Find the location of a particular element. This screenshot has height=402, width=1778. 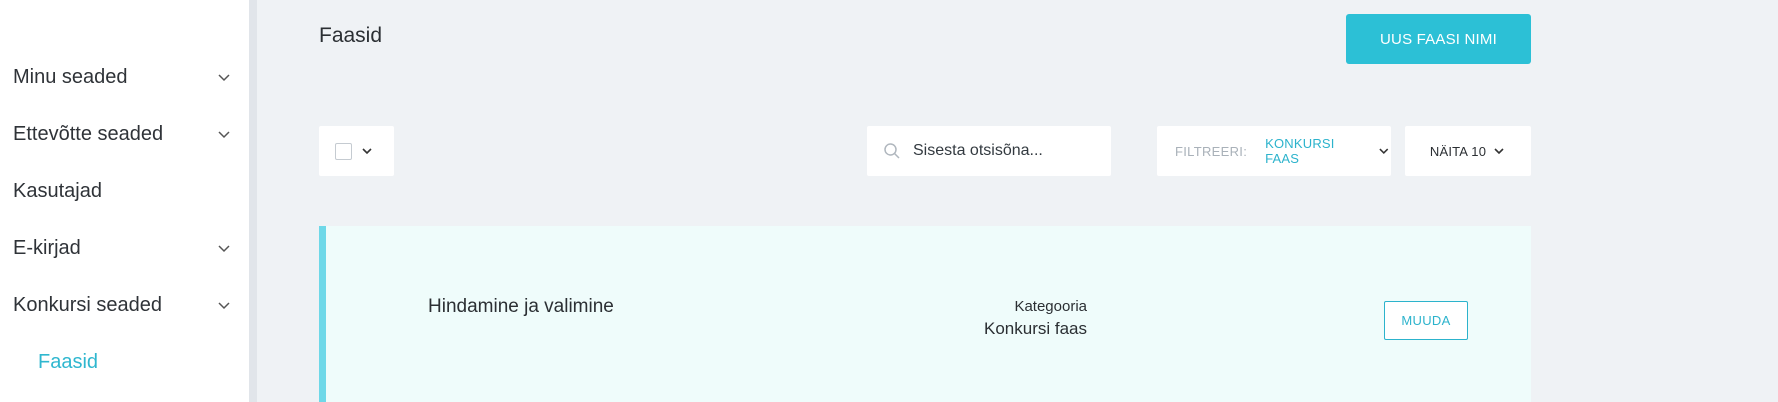

category-label: Kategooria is located at coordinates (1050, 306).